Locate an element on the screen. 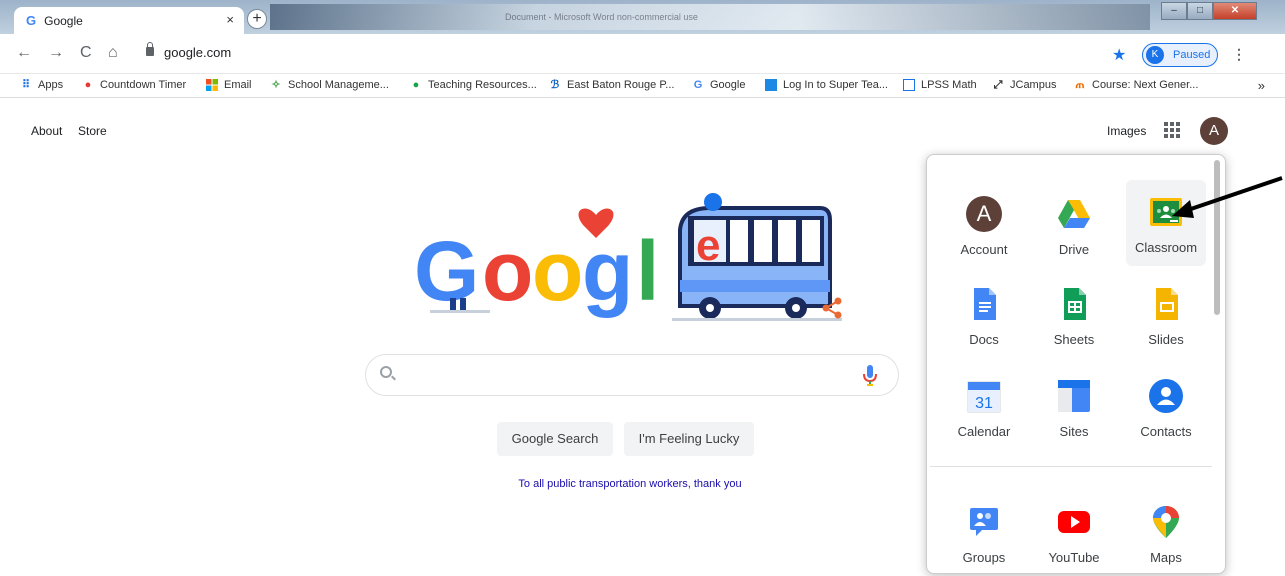  bookmark-lpss-math: LPSS Math is located at coordinates (940, 85).